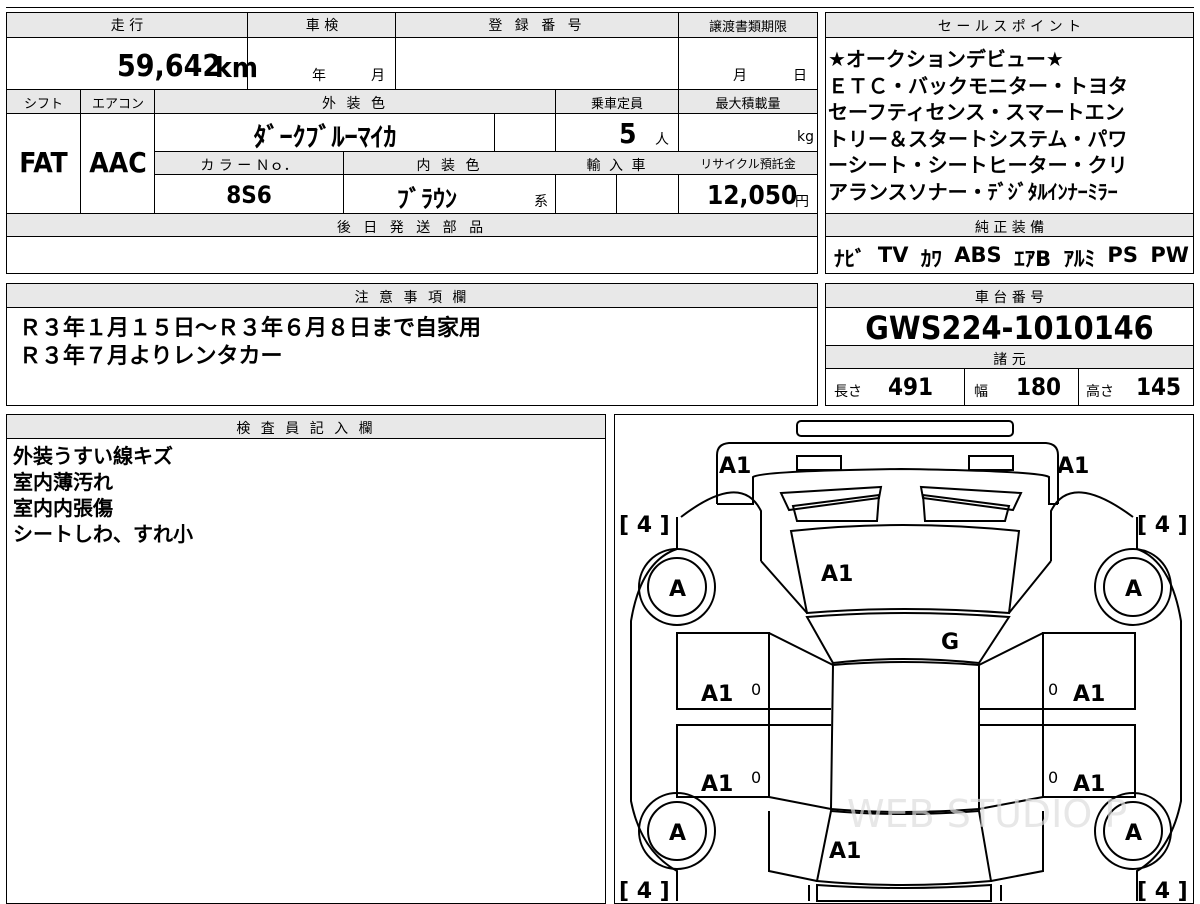 This screenshot has height=904, width=1200. Describe the element at coordinates (127, 26) in the screenshot. I see `mileage-label: 走 行` at that location.